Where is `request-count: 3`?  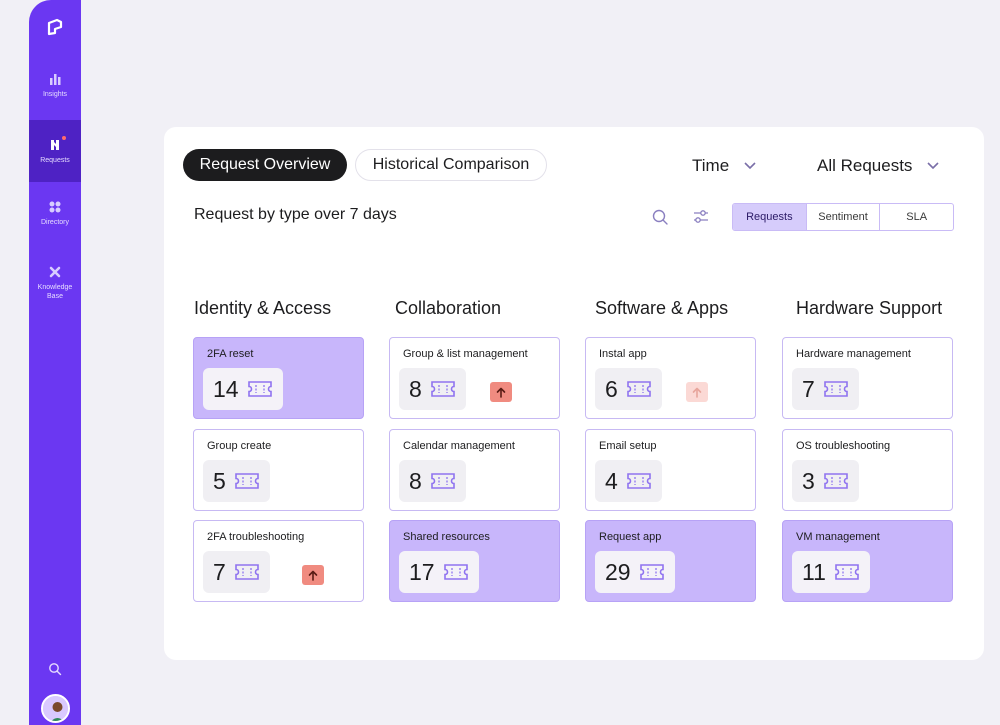
request-count: 3 is located at coordinates (808, 480).